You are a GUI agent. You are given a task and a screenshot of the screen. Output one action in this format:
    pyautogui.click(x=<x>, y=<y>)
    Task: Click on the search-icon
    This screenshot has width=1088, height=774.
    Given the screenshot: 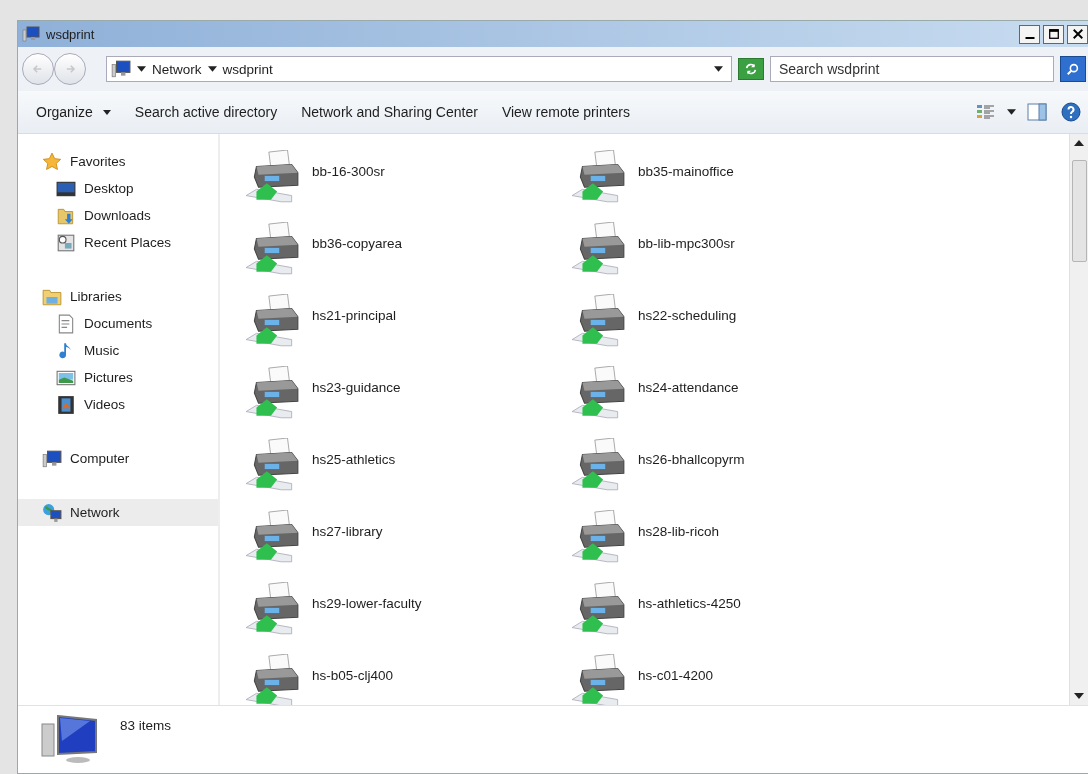 What is the action you would take?
    pyautogui.click(x=1073, y=69)
    